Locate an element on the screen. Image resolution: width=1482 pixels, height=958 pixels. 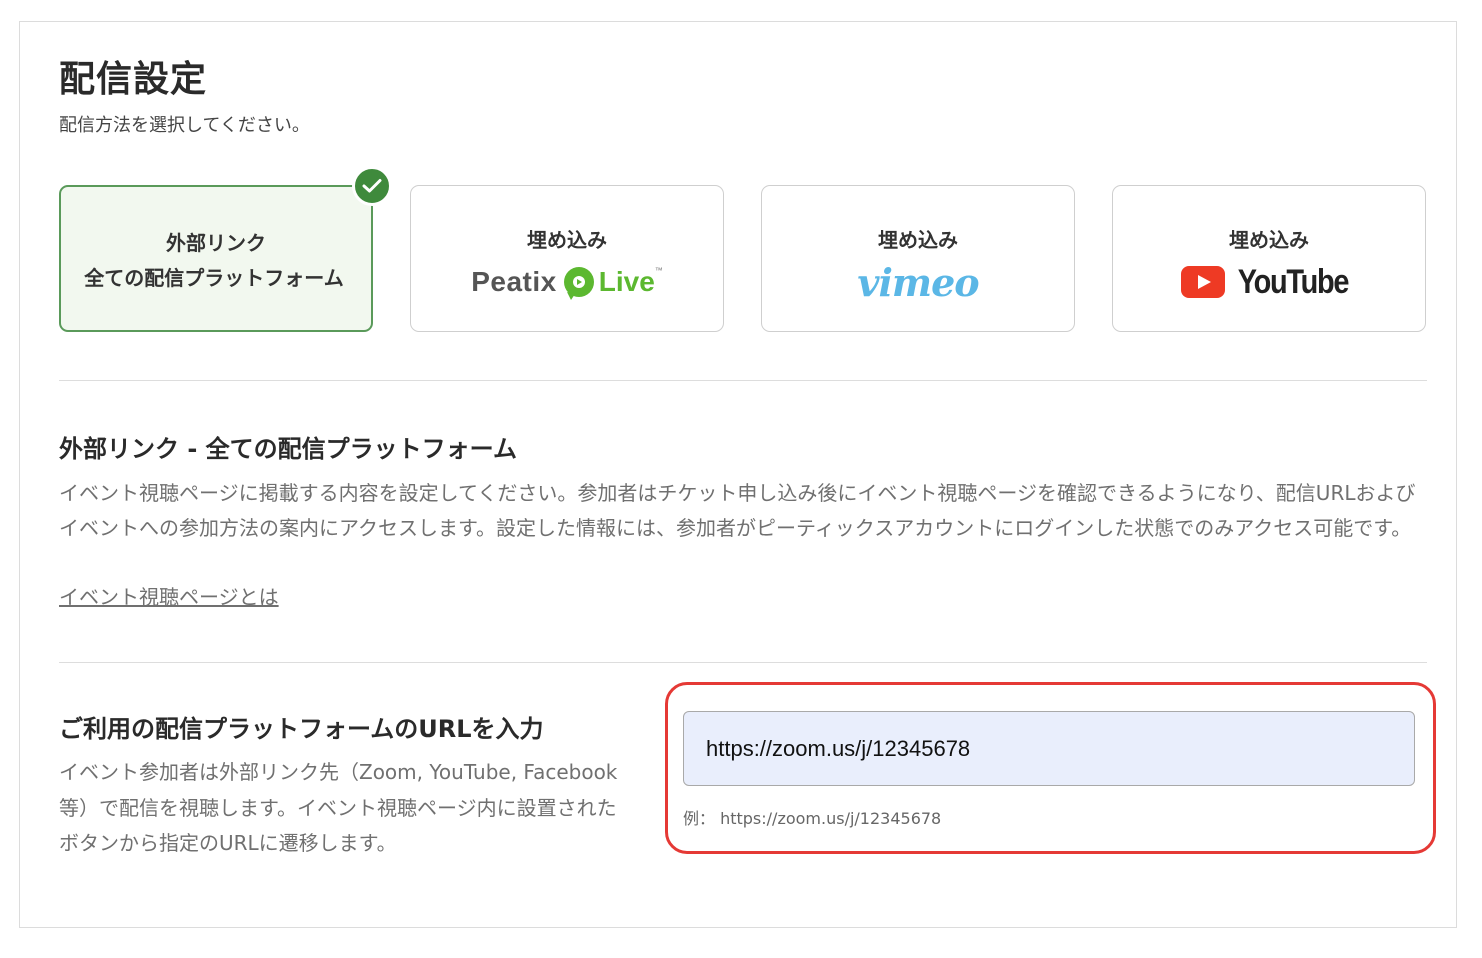
external-section-title: 外部リンク - 全ての配信プラットフォーム is located at coordinates (288, 449).